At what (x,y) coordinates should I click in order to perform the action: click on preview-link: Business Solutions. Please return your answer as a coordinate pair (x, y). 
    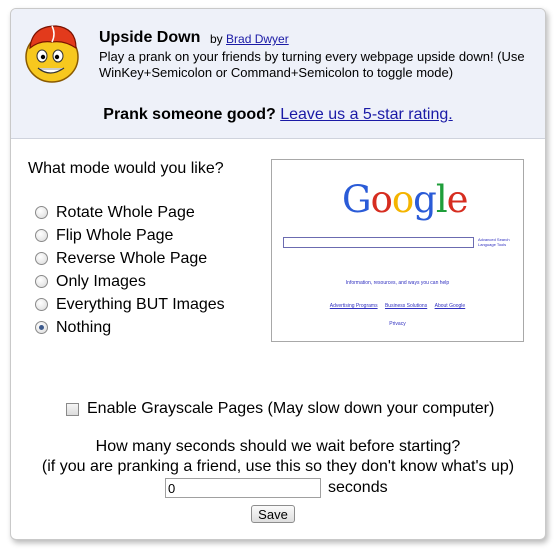
    Looking at the image, I should click on (406, 306).